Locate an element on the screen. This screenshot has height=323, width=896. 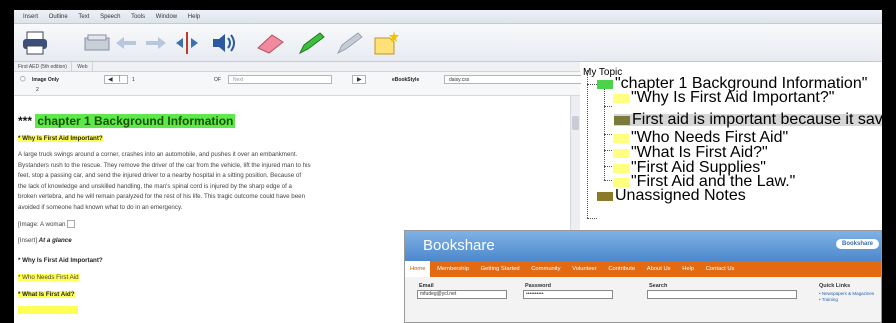
bookshare-brand-badge: Bookshare is located at coordinates (857, 244).